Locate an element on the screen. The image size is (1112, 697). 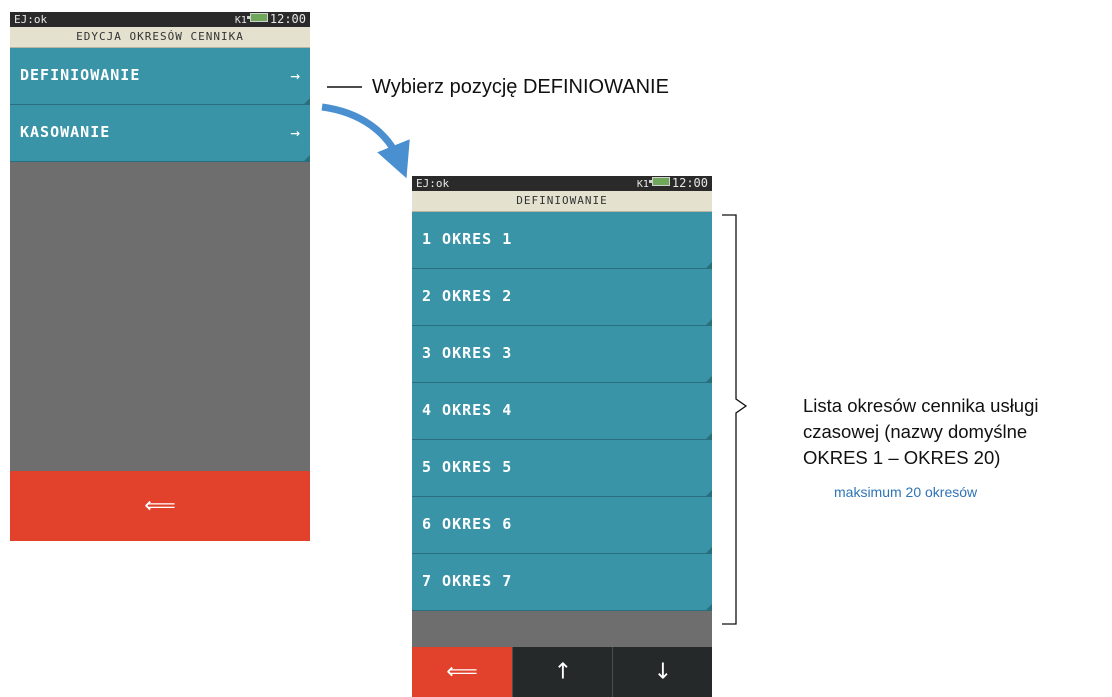
annotation-maximum: maksimum 20 okresów is located at coordinates (906, 492).